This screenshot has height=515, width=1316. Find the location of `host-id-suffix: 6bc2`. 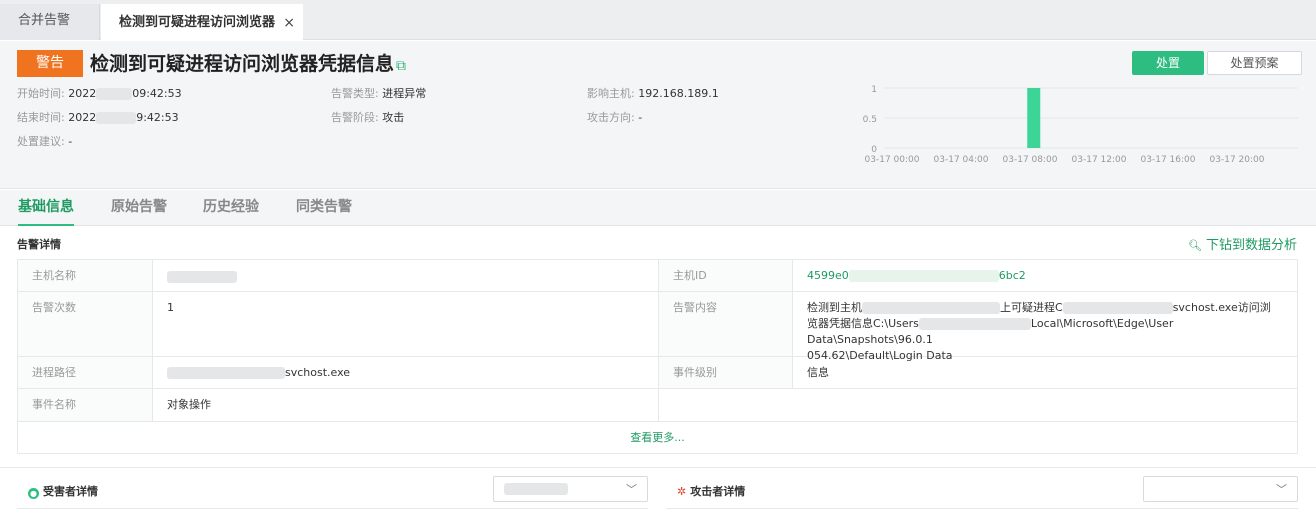

host-id-suffix: 6bc2 is located at coordinates (1012, 275).